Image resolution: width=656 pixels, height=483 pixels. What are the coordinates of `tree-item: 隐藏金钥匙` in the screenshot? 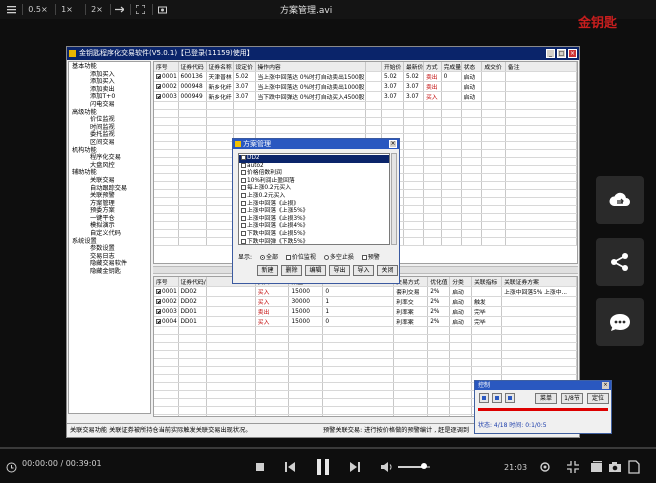 It's located at (111, 272).